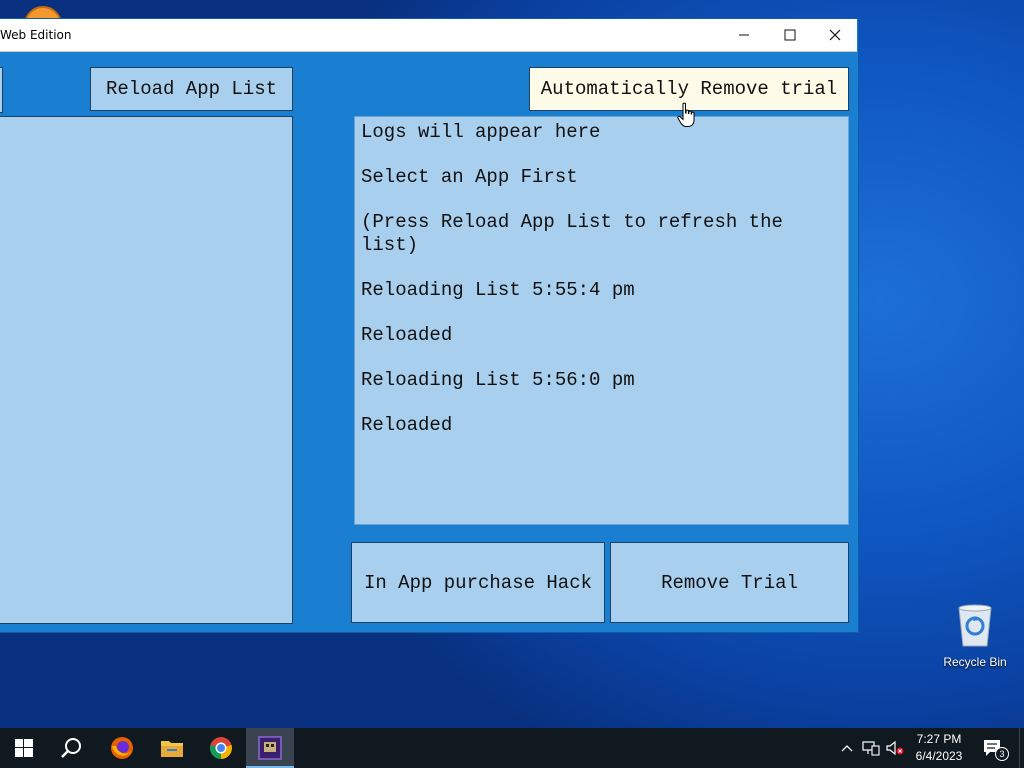 This screenshot has width=1024, height=768. I want to click on title-bar: Web Edition, so click(428, 35).